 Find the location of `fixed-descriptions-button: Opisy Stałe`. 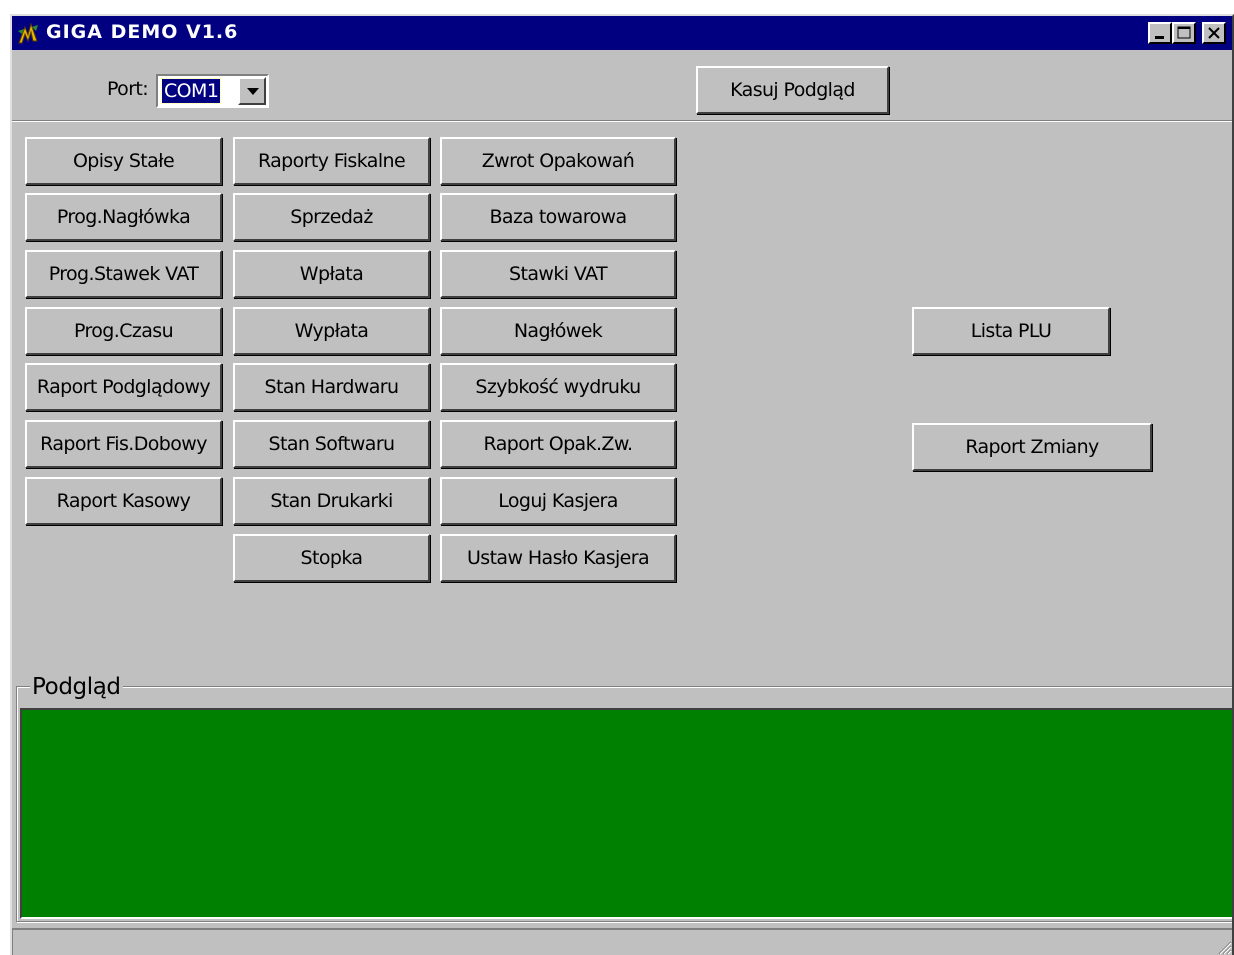

fixed-descriptions-button: Opisy Stałe is located at coordinates (123, 161).